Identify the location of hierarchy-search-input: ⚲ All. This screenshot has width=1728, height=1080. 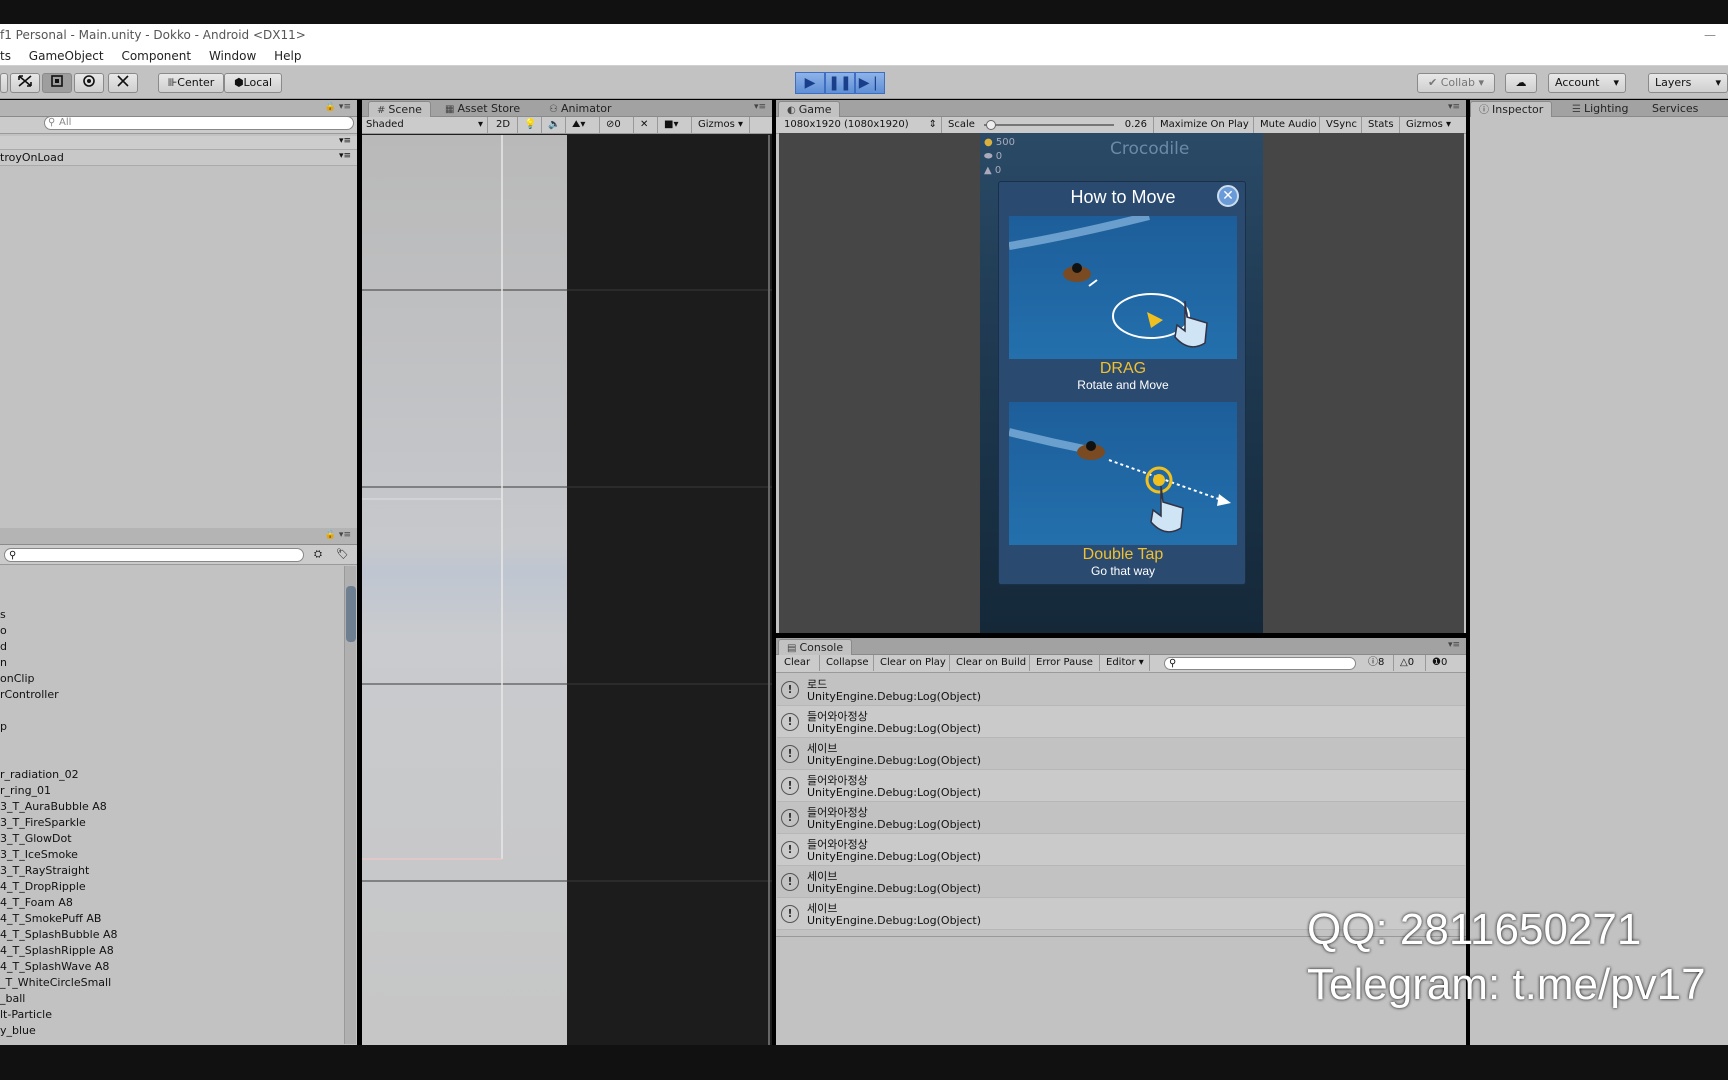
(199, 123).